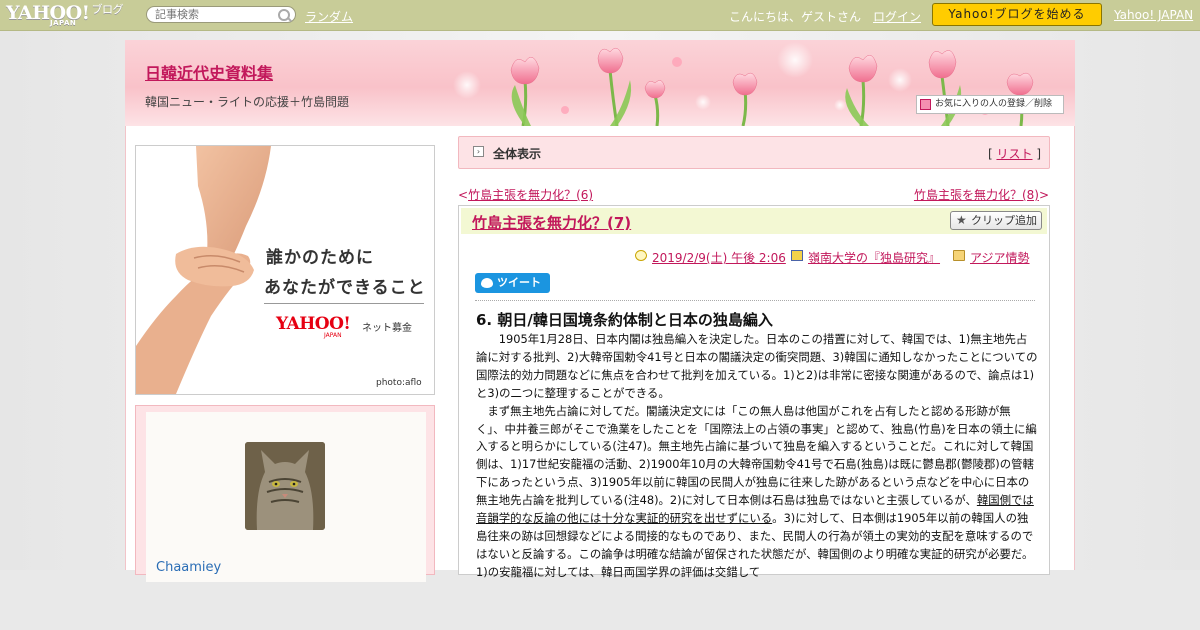  What do you see at coordinates (320, 258) in the screenshot?
I see `banner-line1: 誰かのために` at bounding box center [320, 258].